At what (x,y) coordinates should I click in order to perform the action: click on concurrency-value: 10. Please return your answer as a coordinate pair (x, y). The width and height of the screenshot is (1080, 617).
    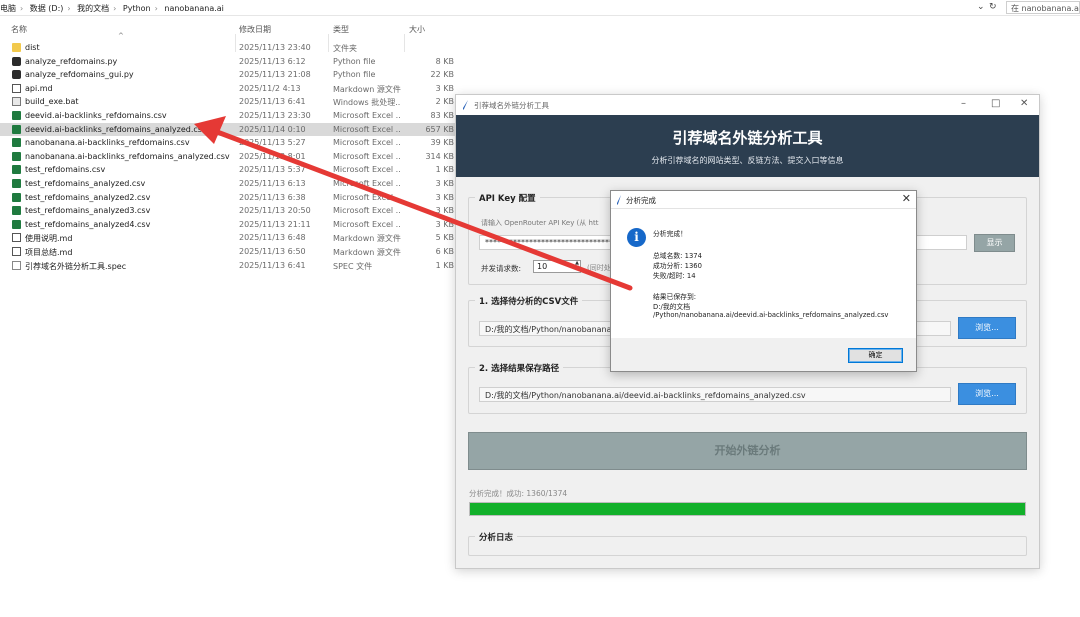
    Looking at the image, I should click on (542, 266).